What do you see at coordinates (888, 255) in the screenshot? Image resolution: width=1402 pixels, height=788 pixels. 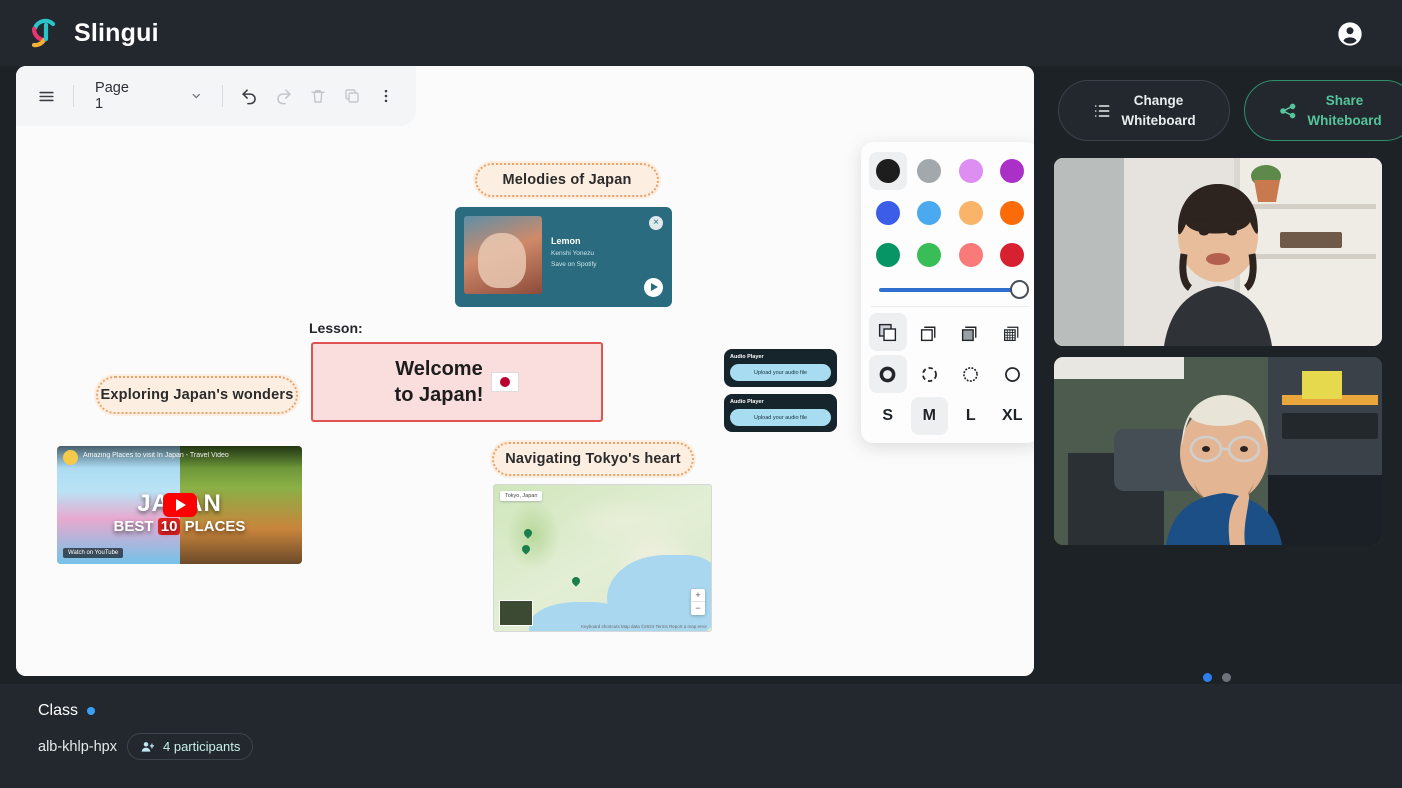 I see `color-swatch-green` at bounding box center [888, 255].